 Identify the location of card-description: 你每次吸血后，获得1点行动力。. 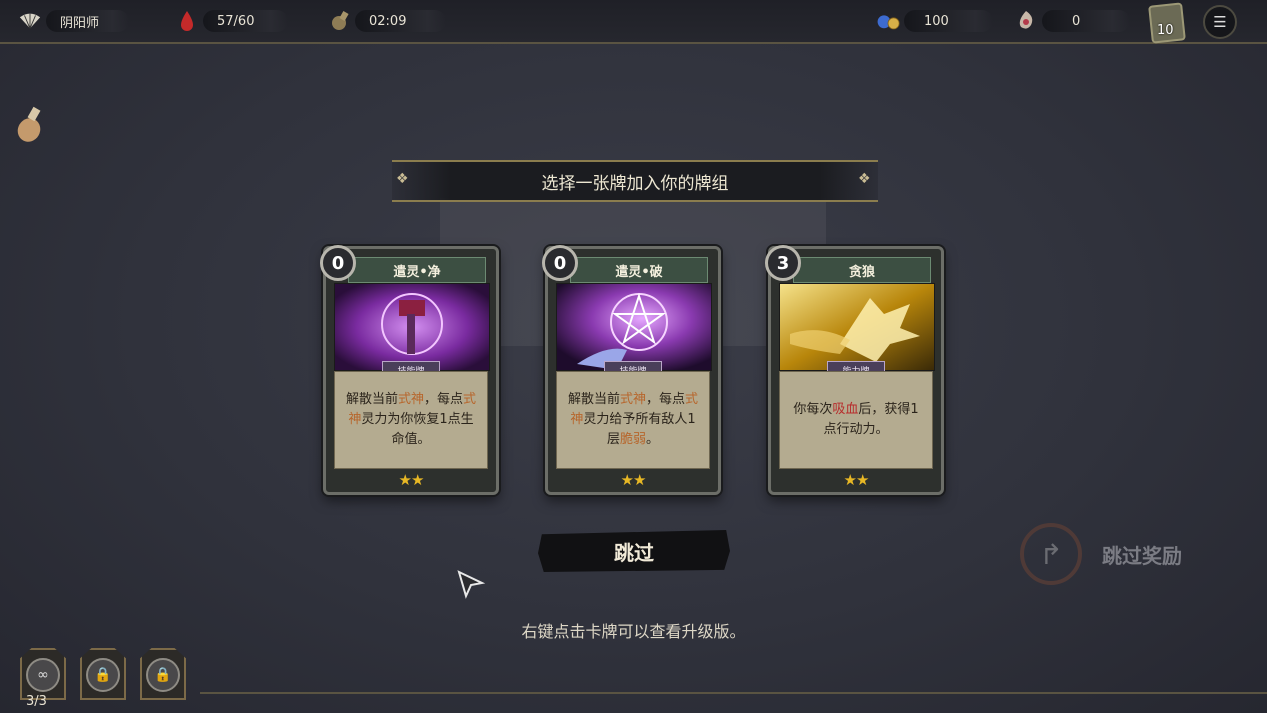
(856, 420).